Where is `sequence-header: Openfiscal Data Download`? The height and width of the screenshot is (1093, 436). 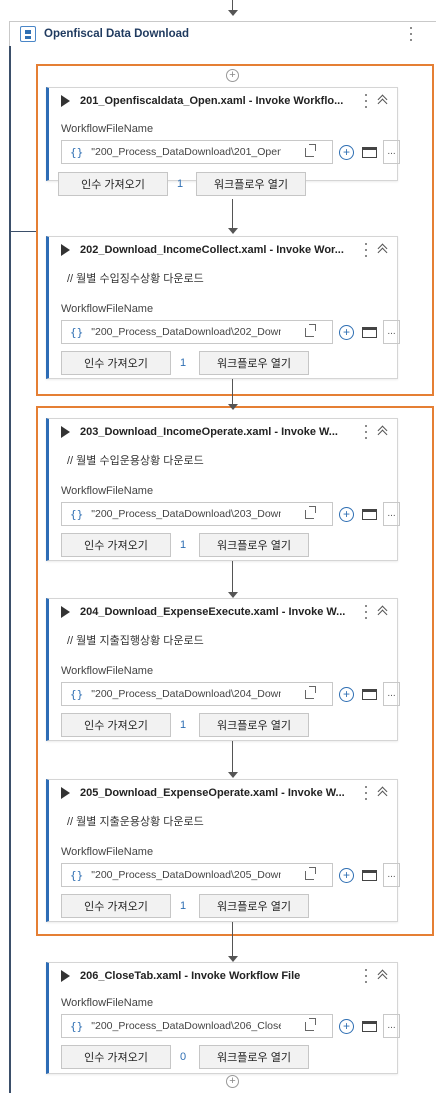 sequence-header: Openfiscal Data Download is located at coordinates (223, 34).